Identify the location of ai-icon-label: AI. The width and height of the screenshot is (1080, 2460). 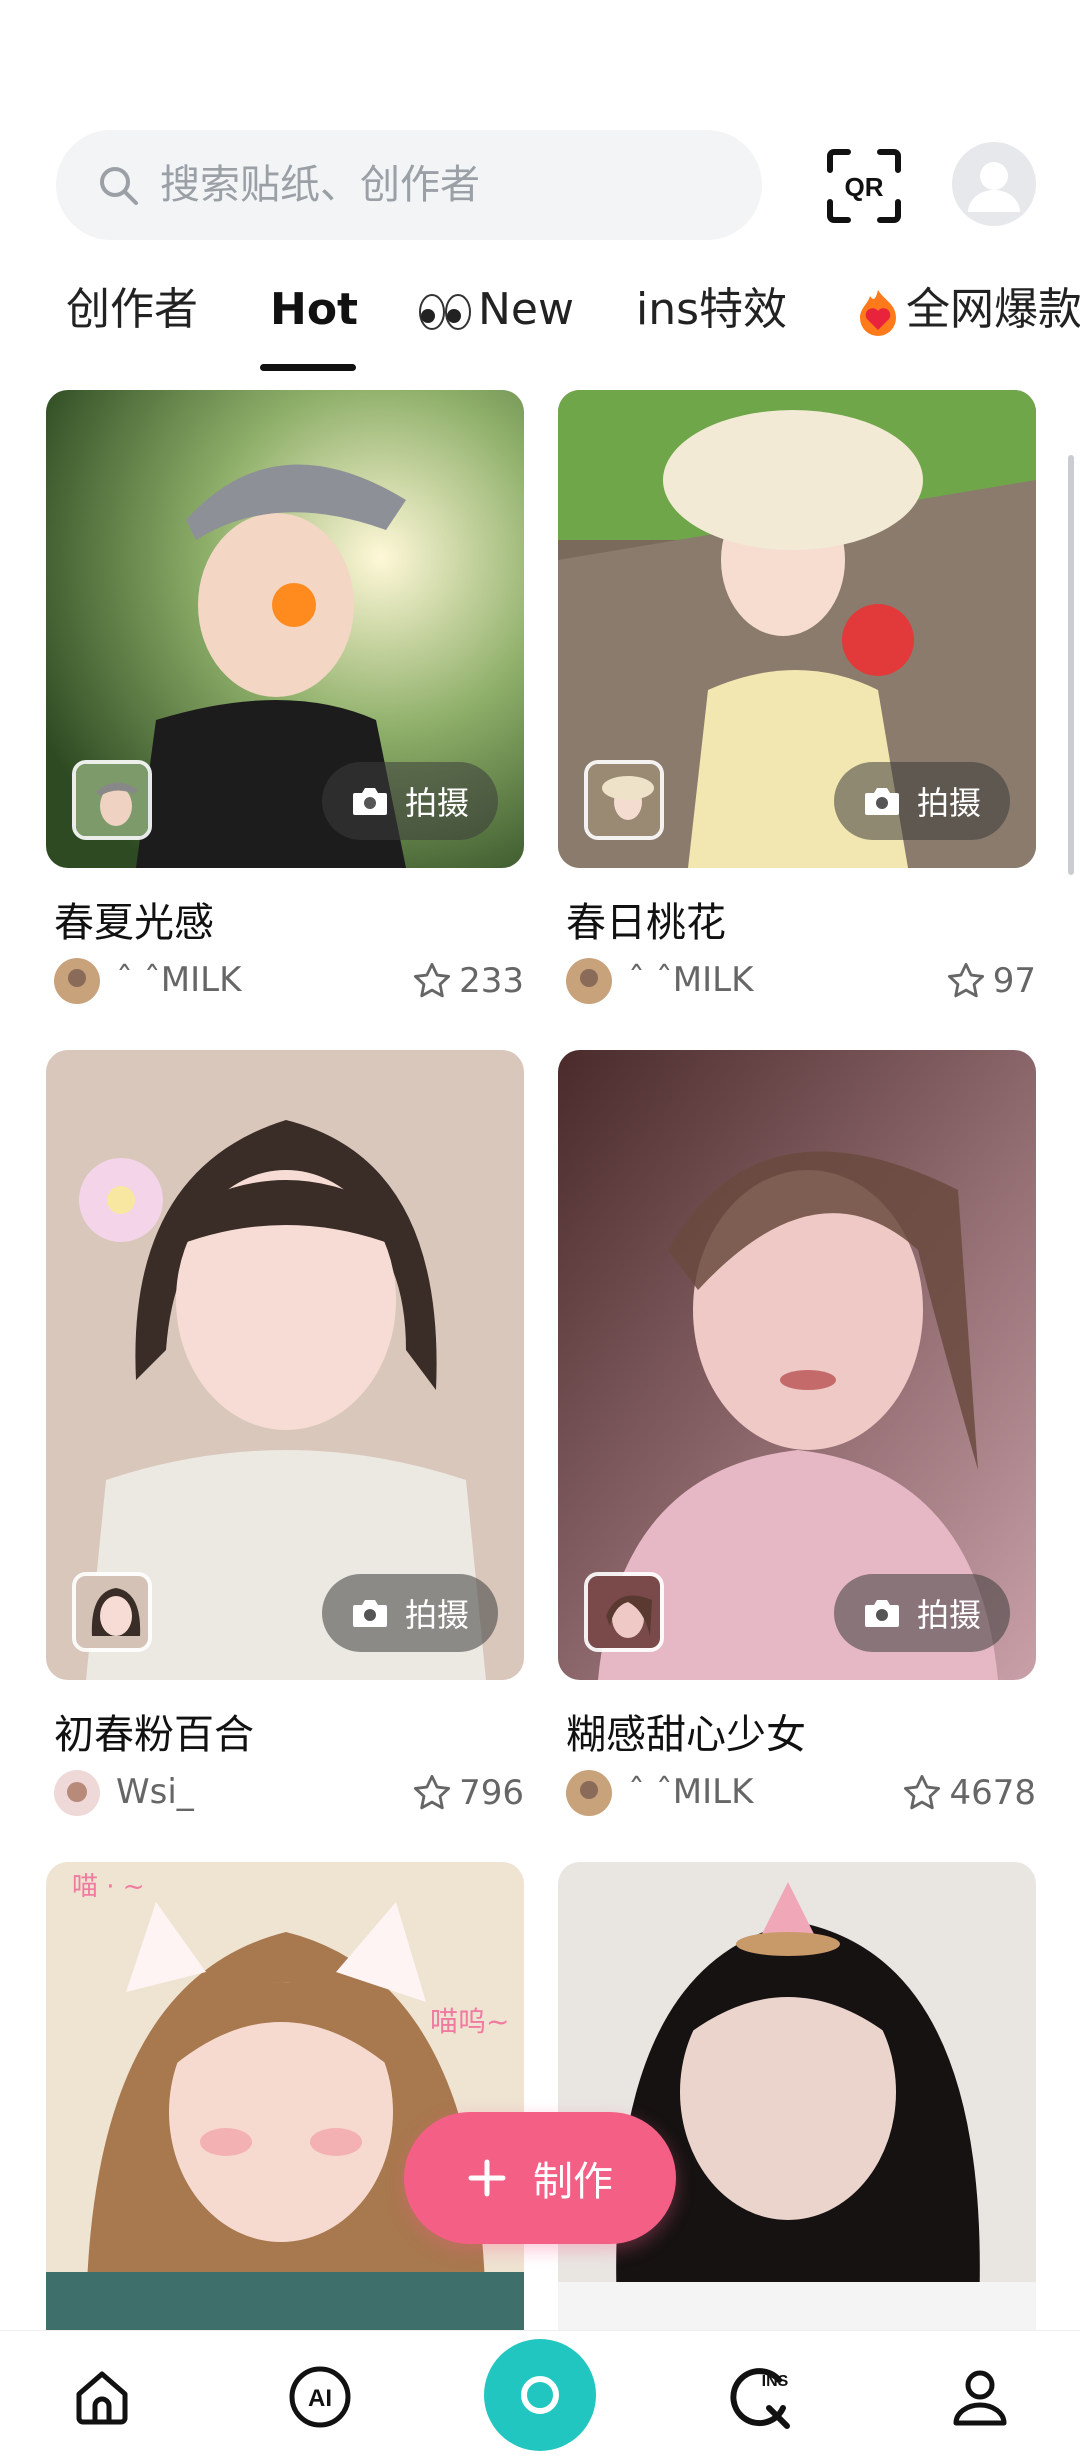
(320, 2398).